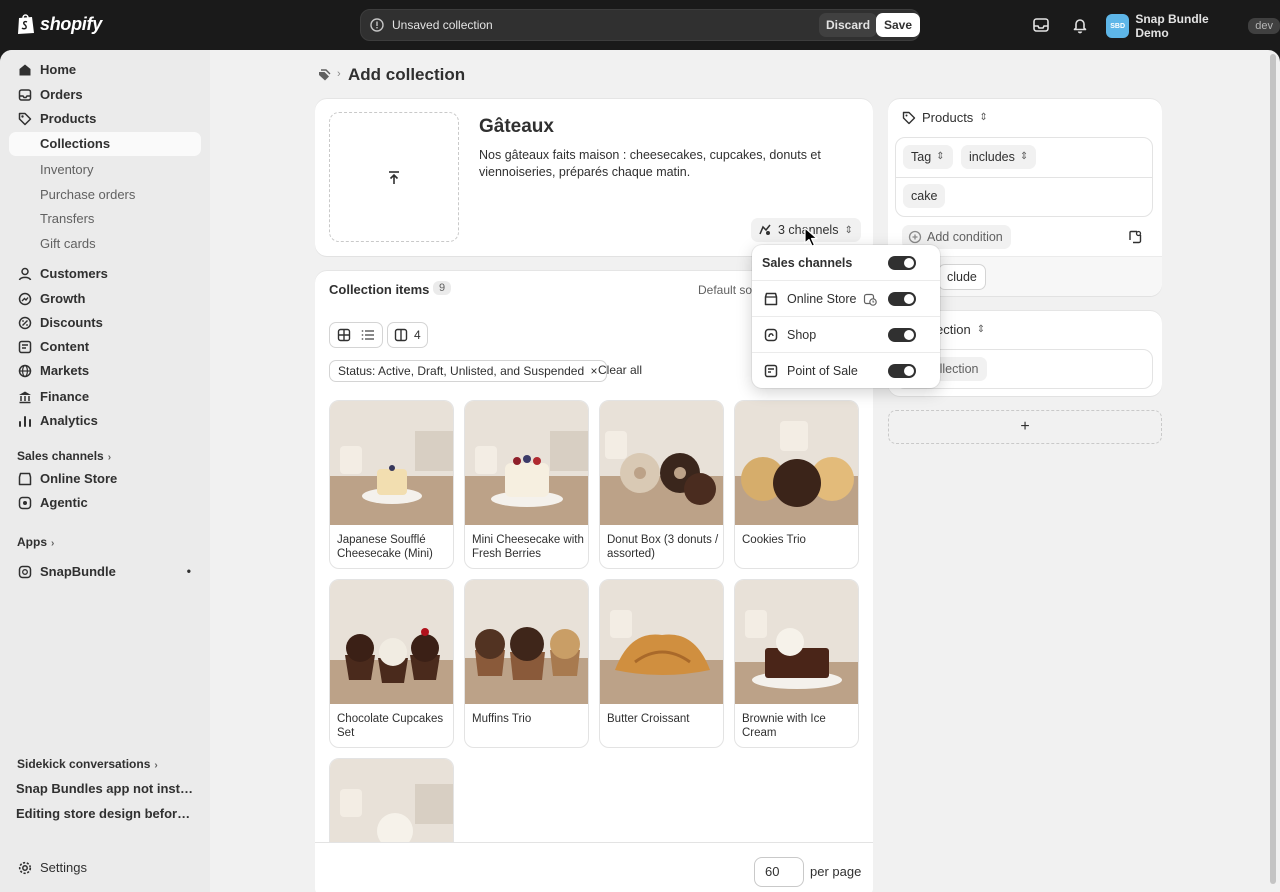  I want to click on store-badge: dev, so click(1264, 26).